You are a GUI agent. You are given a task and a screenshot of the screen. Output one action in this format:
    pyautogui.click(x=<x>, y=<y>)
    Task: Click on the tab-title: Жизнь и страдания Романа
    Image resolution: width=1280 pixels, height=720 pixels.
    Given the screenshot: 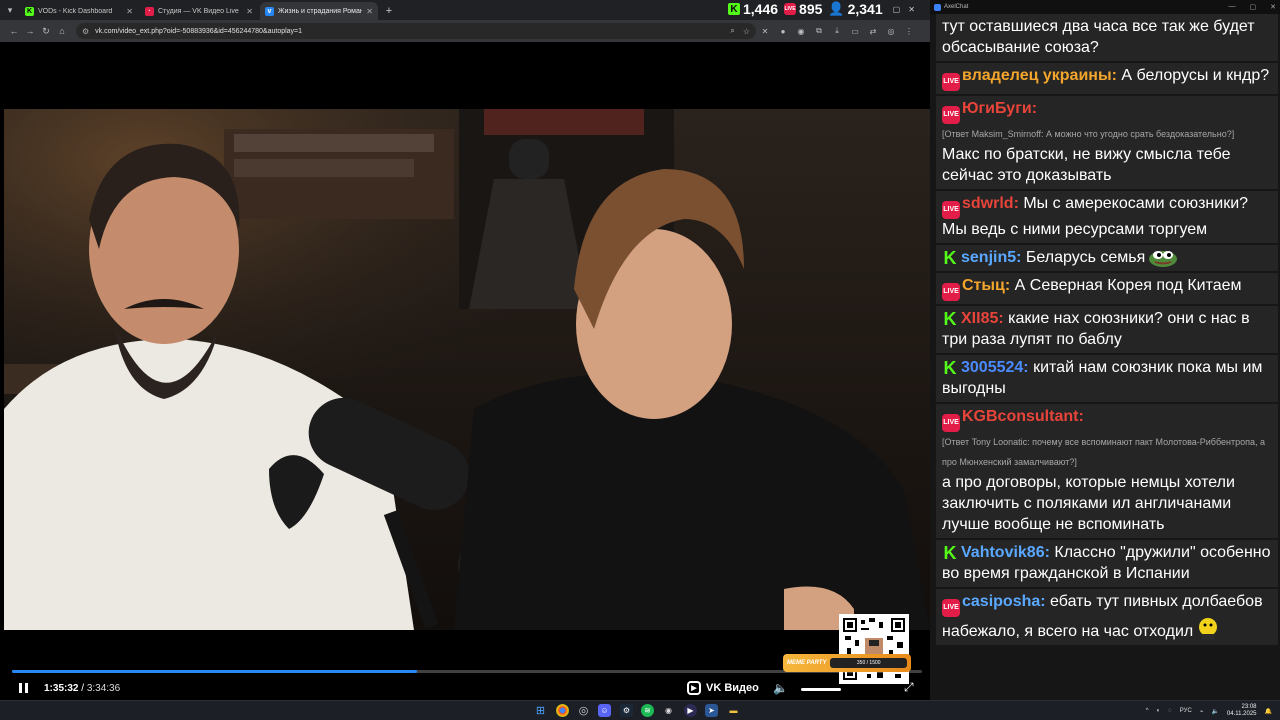 What is the action you would take?
    pyautogui.click(x=320, y=11)
    